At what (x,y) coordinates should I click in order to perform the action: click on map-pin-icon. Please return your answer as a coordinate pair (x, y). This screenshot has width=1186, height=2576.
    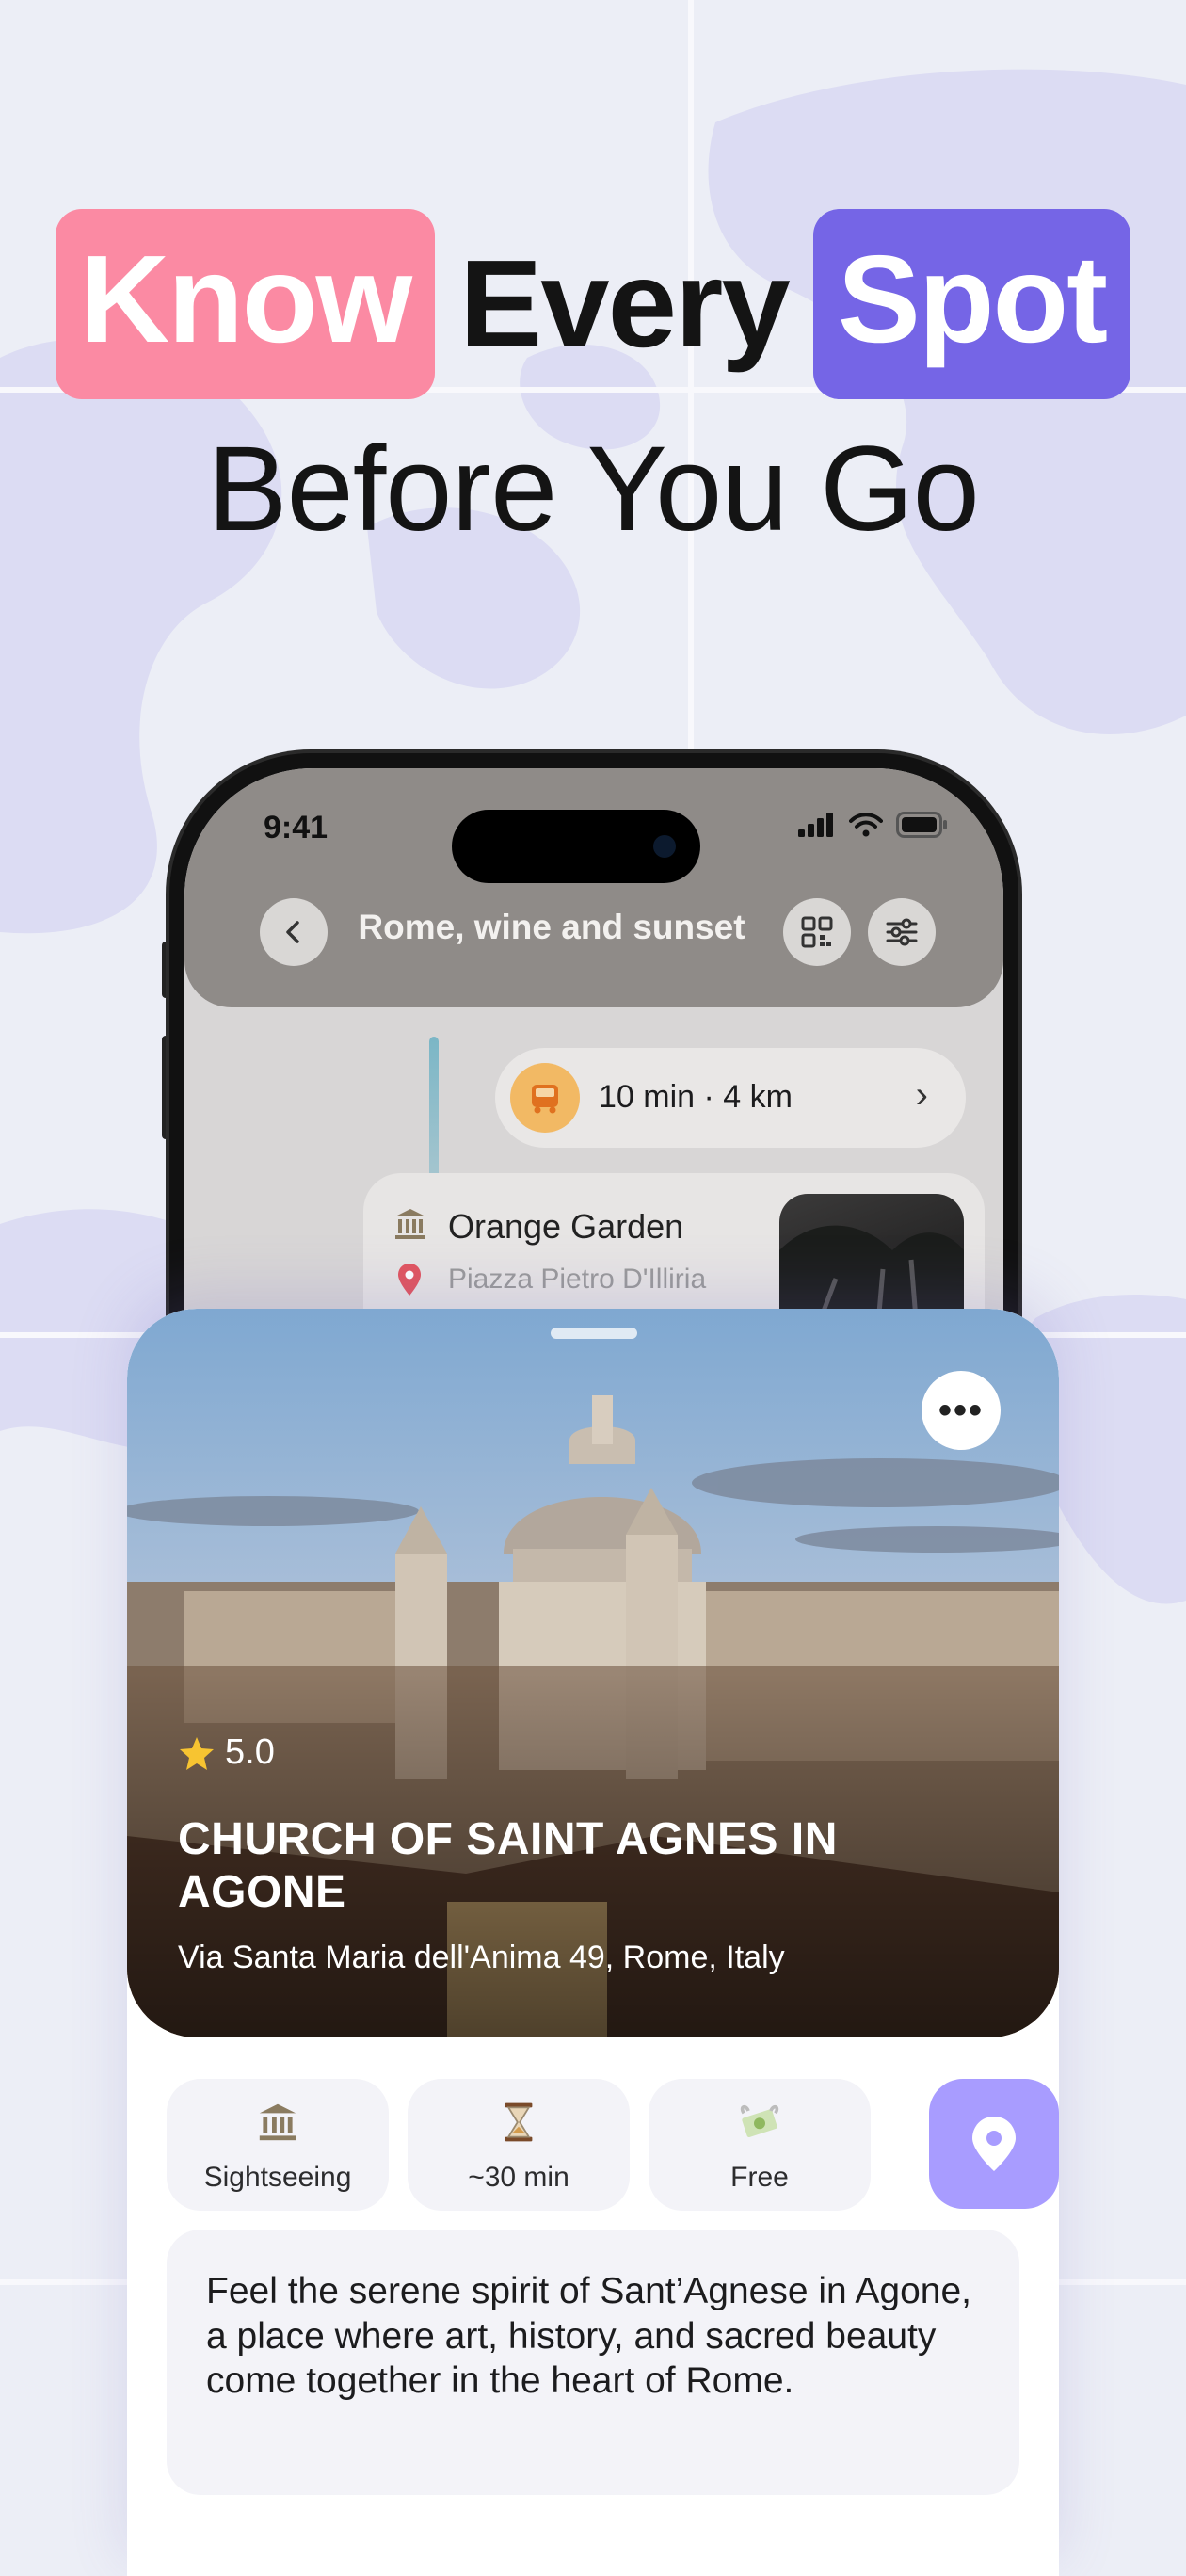
    Looking at the image, I should click on (994, 2144).